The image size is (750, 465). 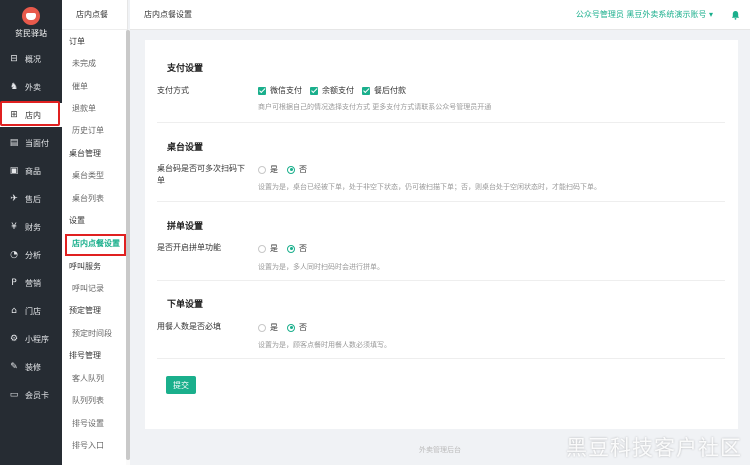 I want to click on pay-after-meal-checkbox: 餐后付款, so click(x=384, y=90).